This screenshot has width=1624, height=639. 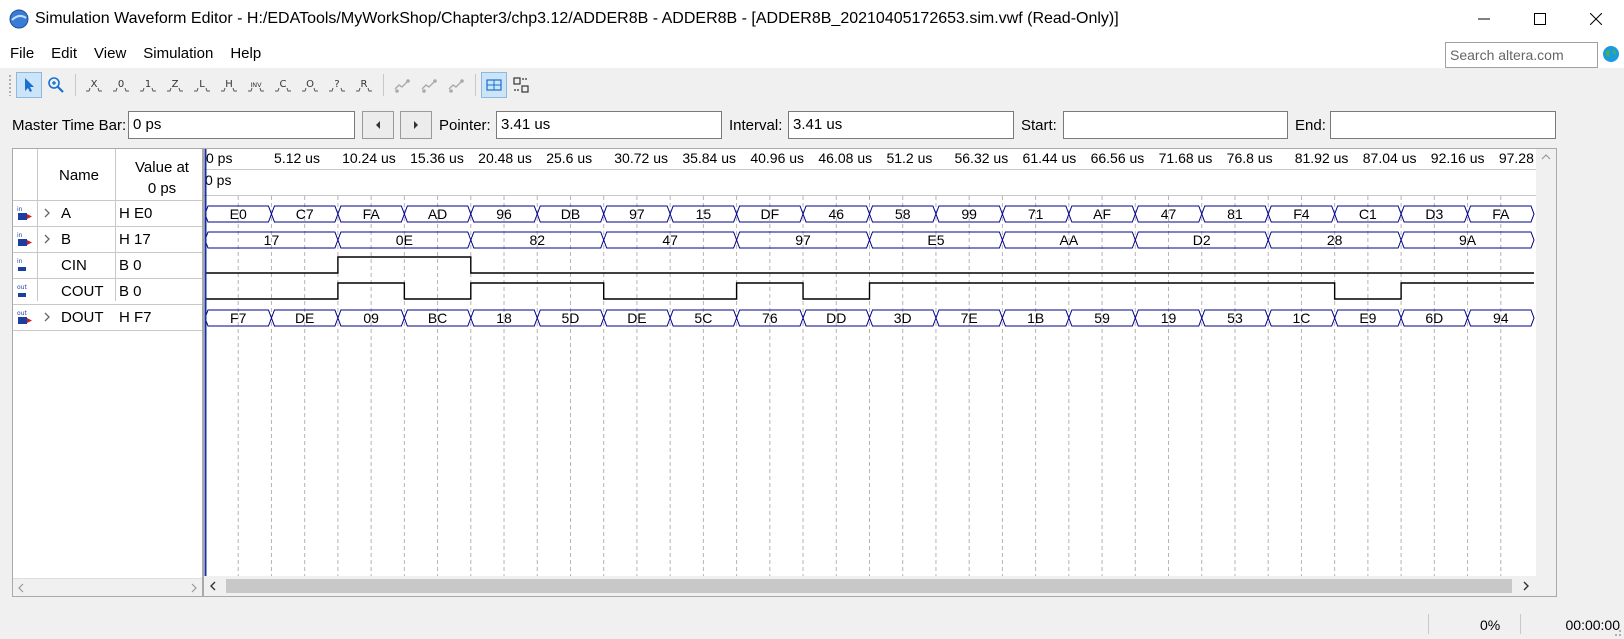 I want to click on time-tick-label: 97.28 us, so click(x=1517, y=158).